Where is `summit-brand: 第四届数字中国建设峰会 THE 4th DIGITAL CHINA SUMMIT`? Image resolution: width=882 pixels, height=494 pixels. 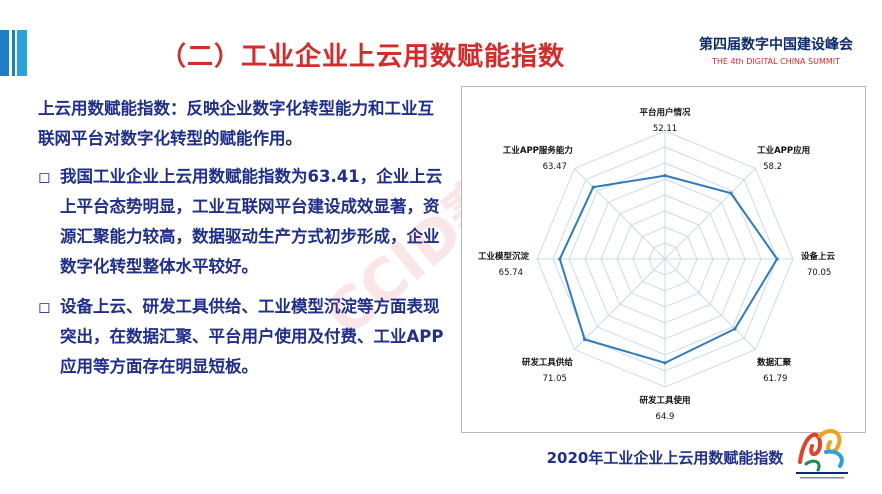 summit-brand: 第四届数字中国建设峰会 THE 4th DIGITAL CHINA SUMMIT is located at coordinates (776, 50).